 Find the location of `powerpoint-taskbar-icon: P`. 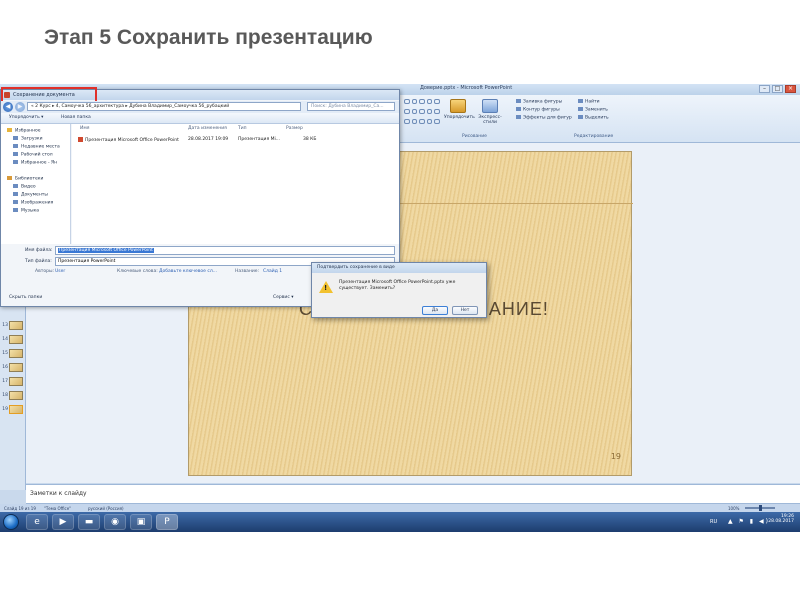

powerpoint-taskbar-icon: P is located at coordinates (167, 522).